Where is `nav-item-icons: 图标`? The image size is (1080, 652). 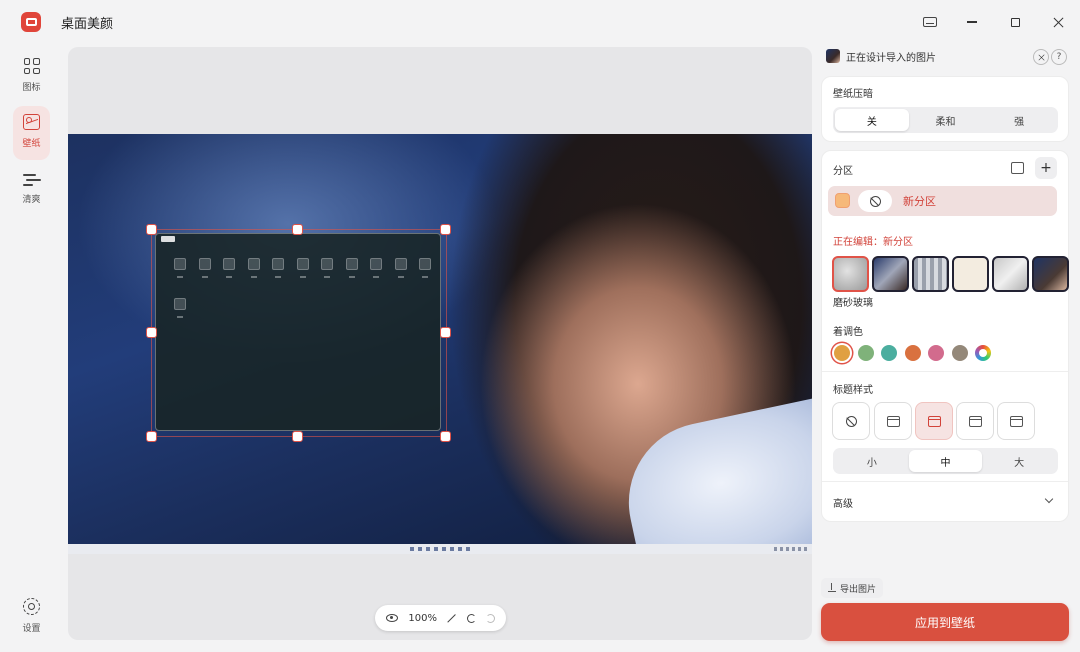 nav-item-icons: 图标 is located at coordinates (31, 77).